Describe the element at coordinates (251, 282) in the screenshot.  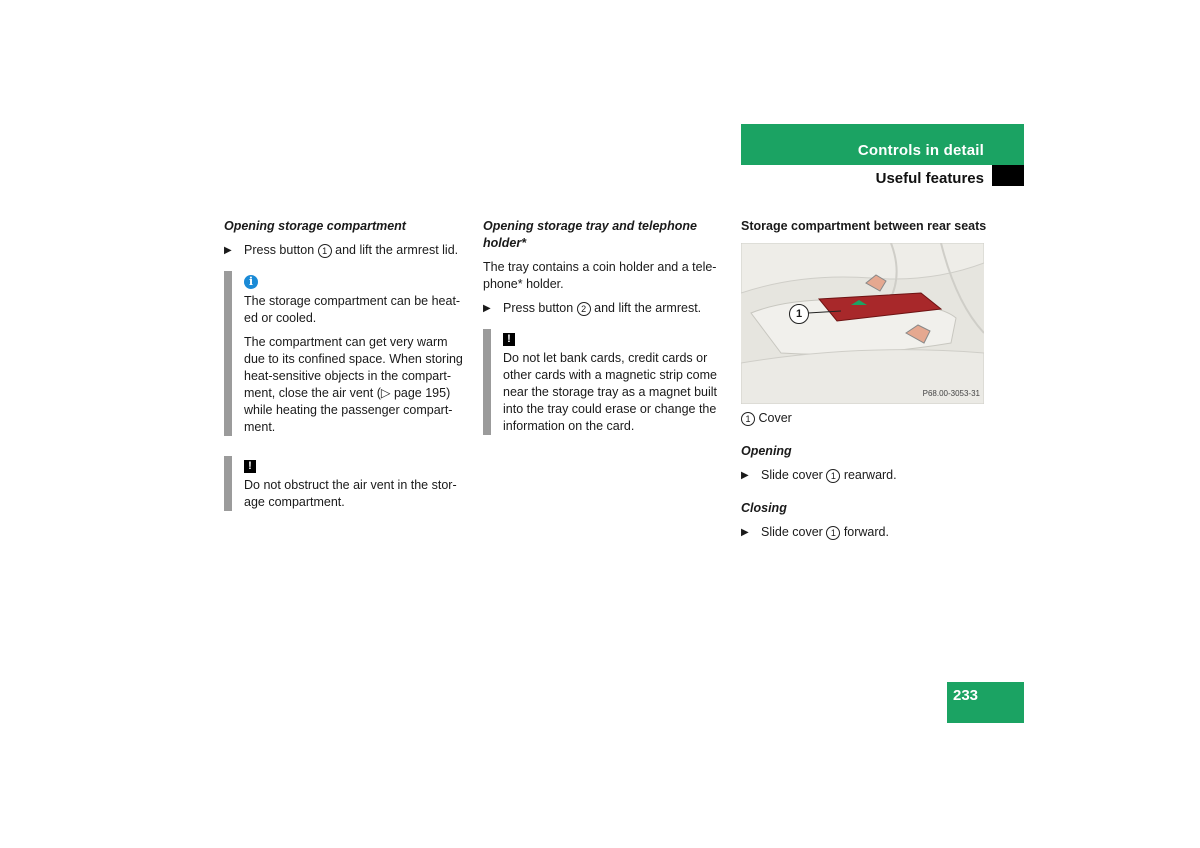
I see `info-icon: i` at that location.